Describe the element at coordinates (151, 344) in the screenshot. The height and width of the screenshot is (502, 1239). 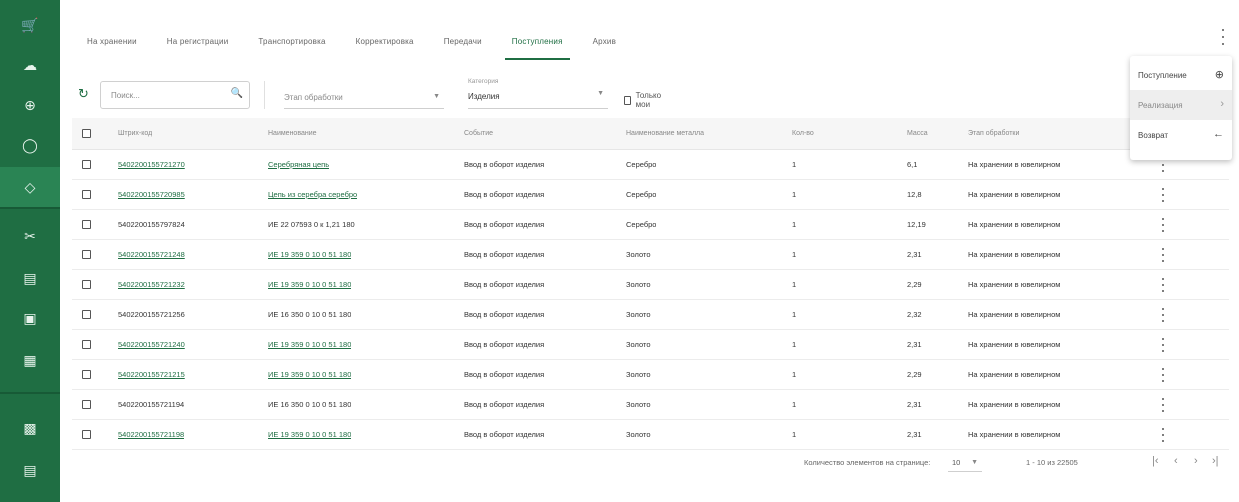
I see `barcode-cell: 5402200155721240` at that location.